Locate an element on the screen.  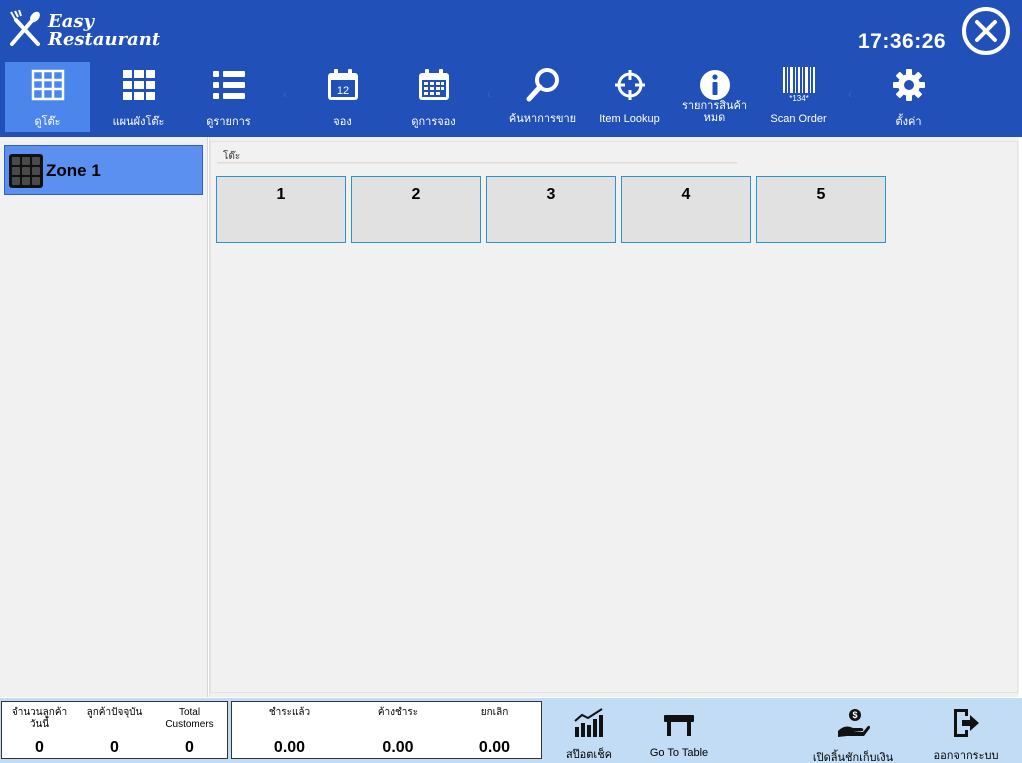
table-number: 2 is located at coordinates (416, 194).